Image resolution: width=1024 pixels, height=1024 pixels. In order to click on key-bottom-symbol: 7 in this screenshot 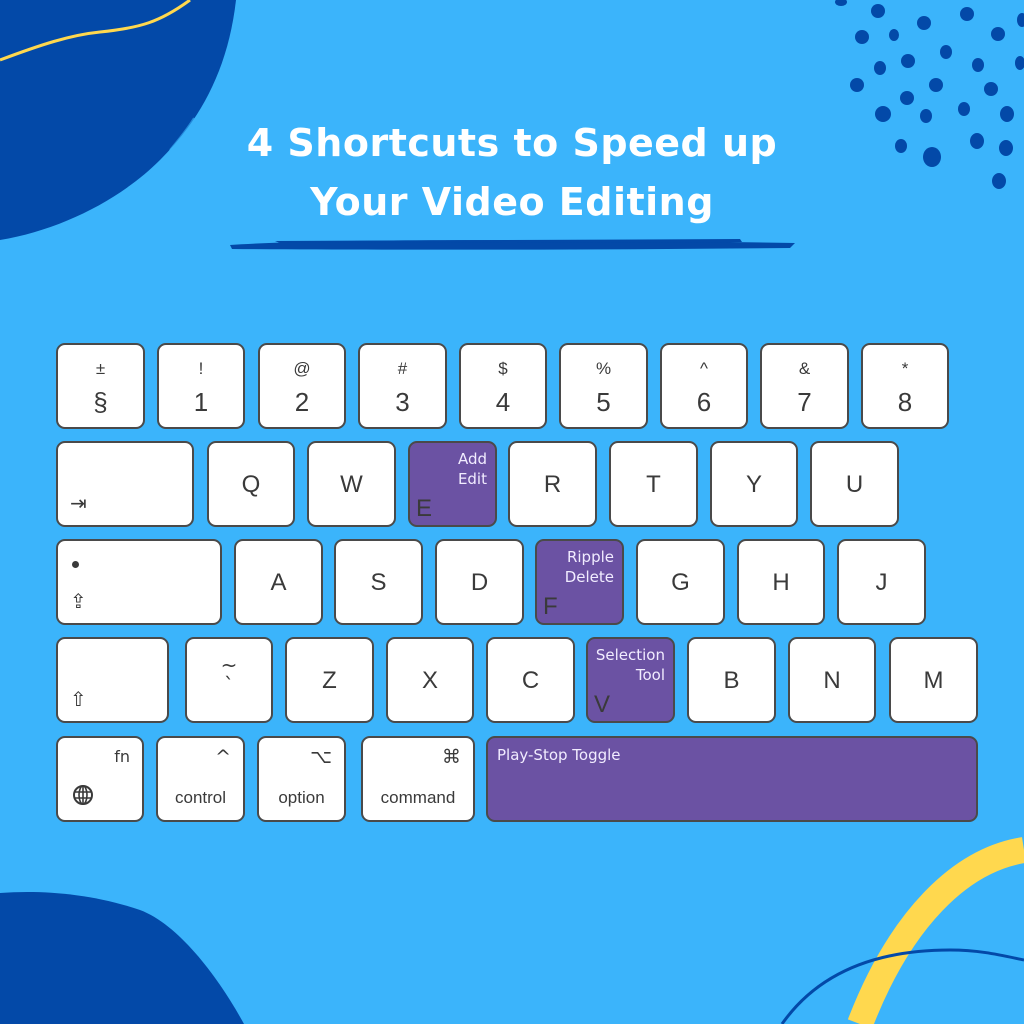, I will do `click(804, 402)`.